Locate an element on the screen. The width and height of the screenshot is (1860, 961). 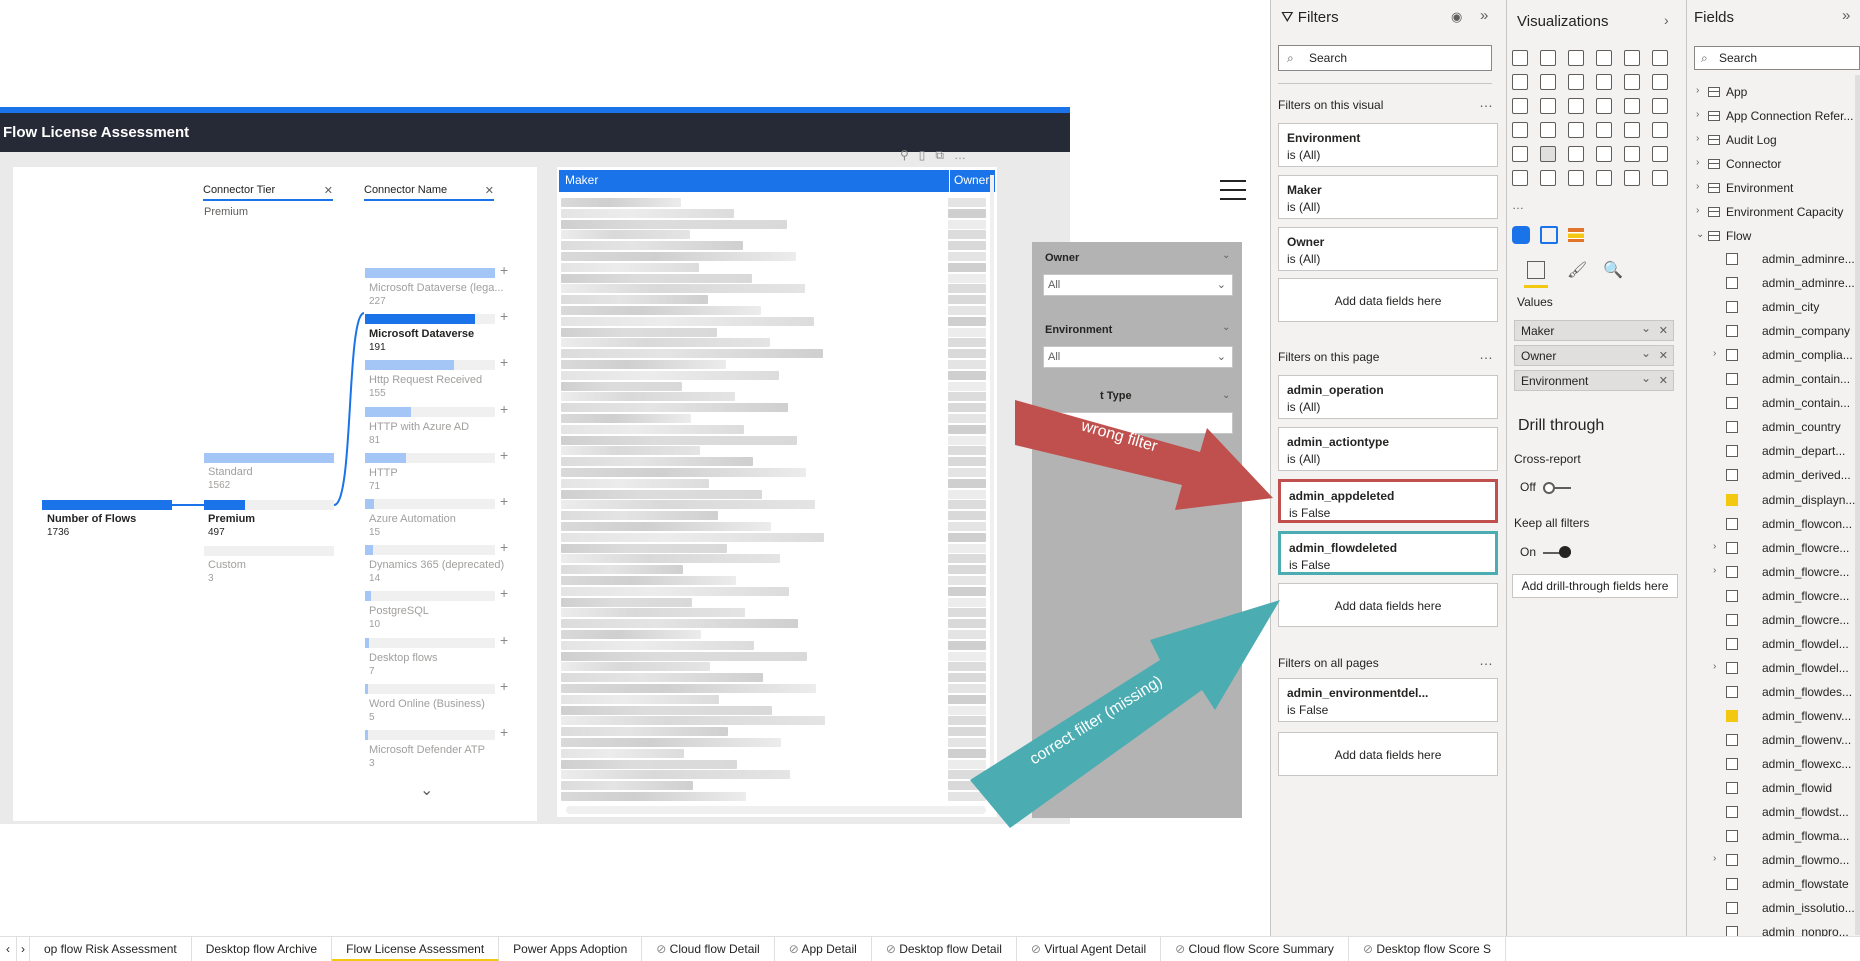
page-tab: ⊘ Cloud flow Score Summary is located at coordinates (1255, 949).